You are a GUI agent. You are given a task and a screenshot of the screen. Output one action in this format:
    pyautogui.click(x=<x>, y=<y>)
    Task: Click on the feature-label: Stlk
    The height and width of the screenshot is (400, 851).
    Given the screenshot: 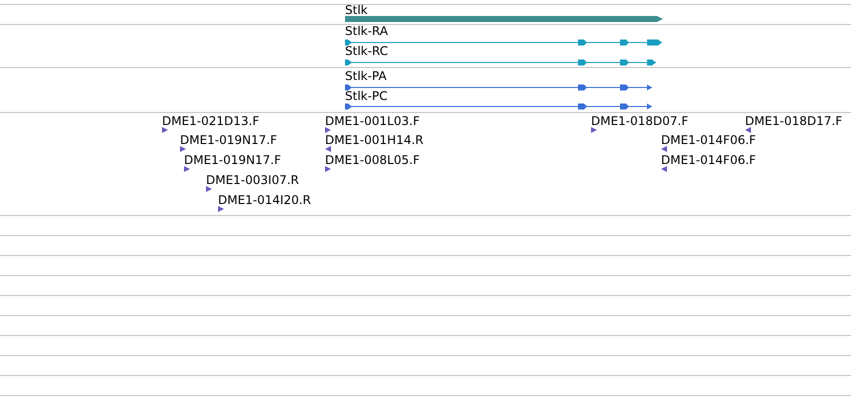 What is the action you would take?
    pyautogui.click(x=356, y=10)
    